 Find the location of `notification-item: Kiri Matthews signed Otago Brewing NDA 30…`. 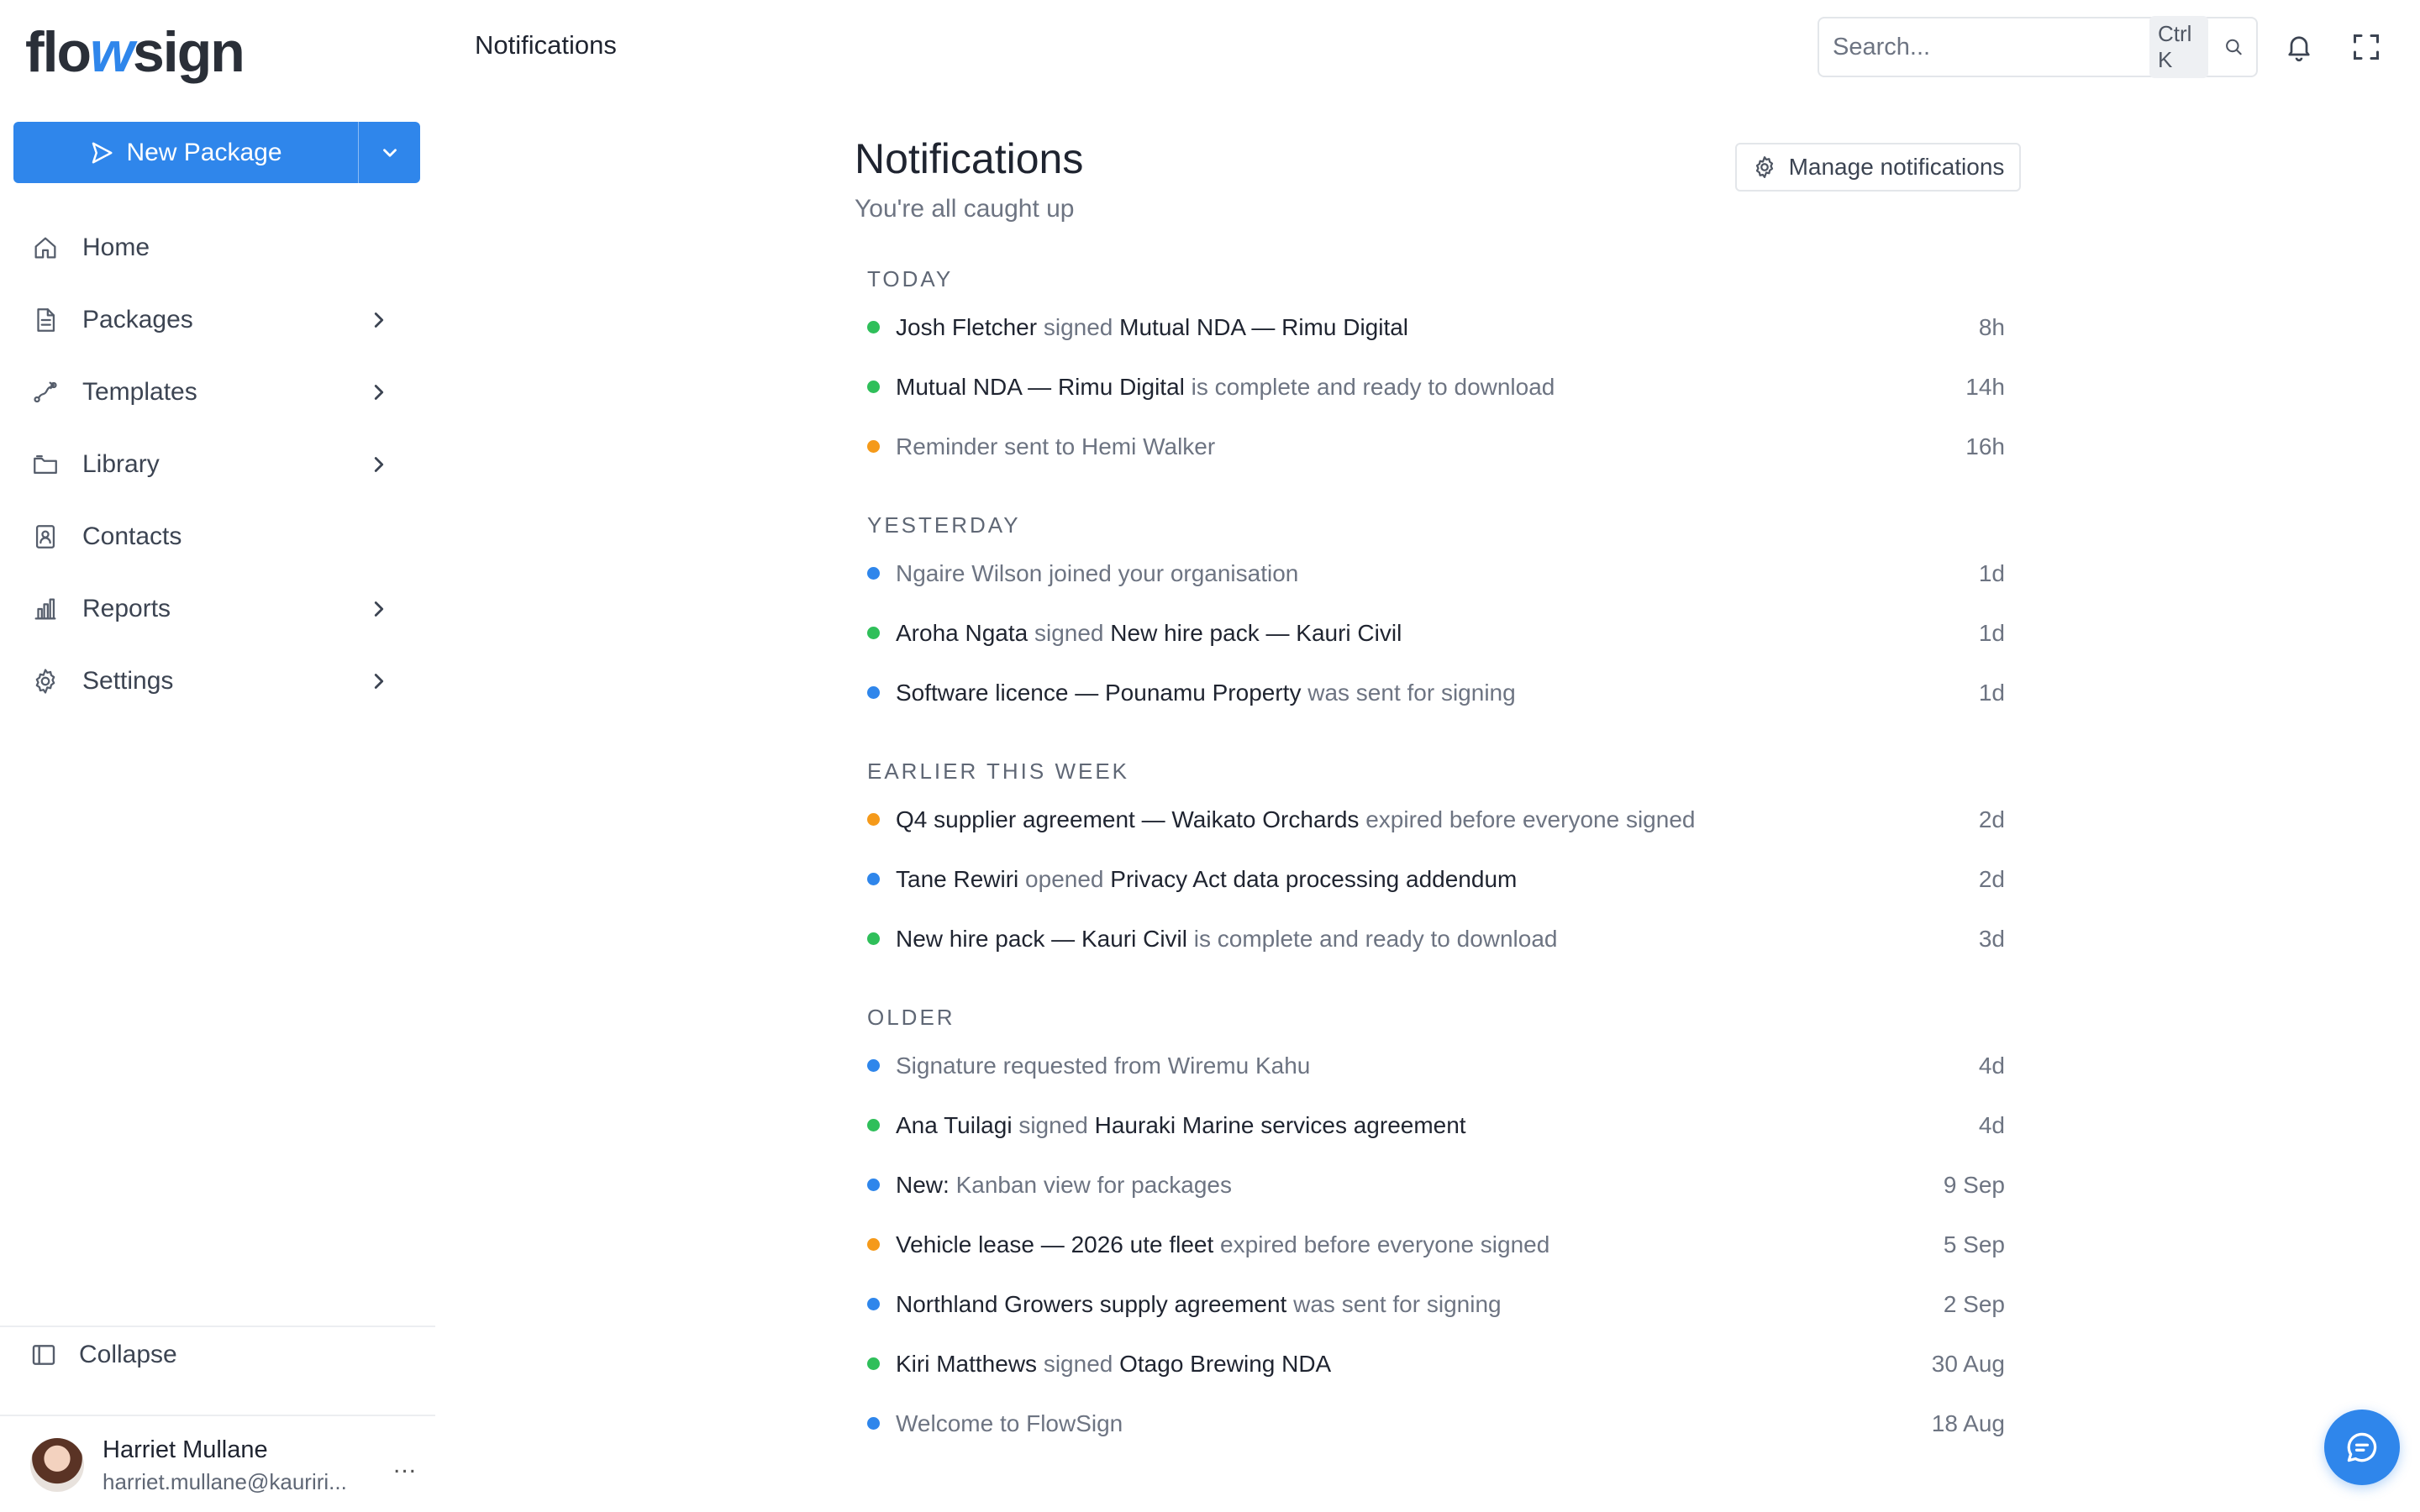

notification-item: Kiri Matthews signed Otago Brewing NDA 30… is located at coordinates (1438, 1364).